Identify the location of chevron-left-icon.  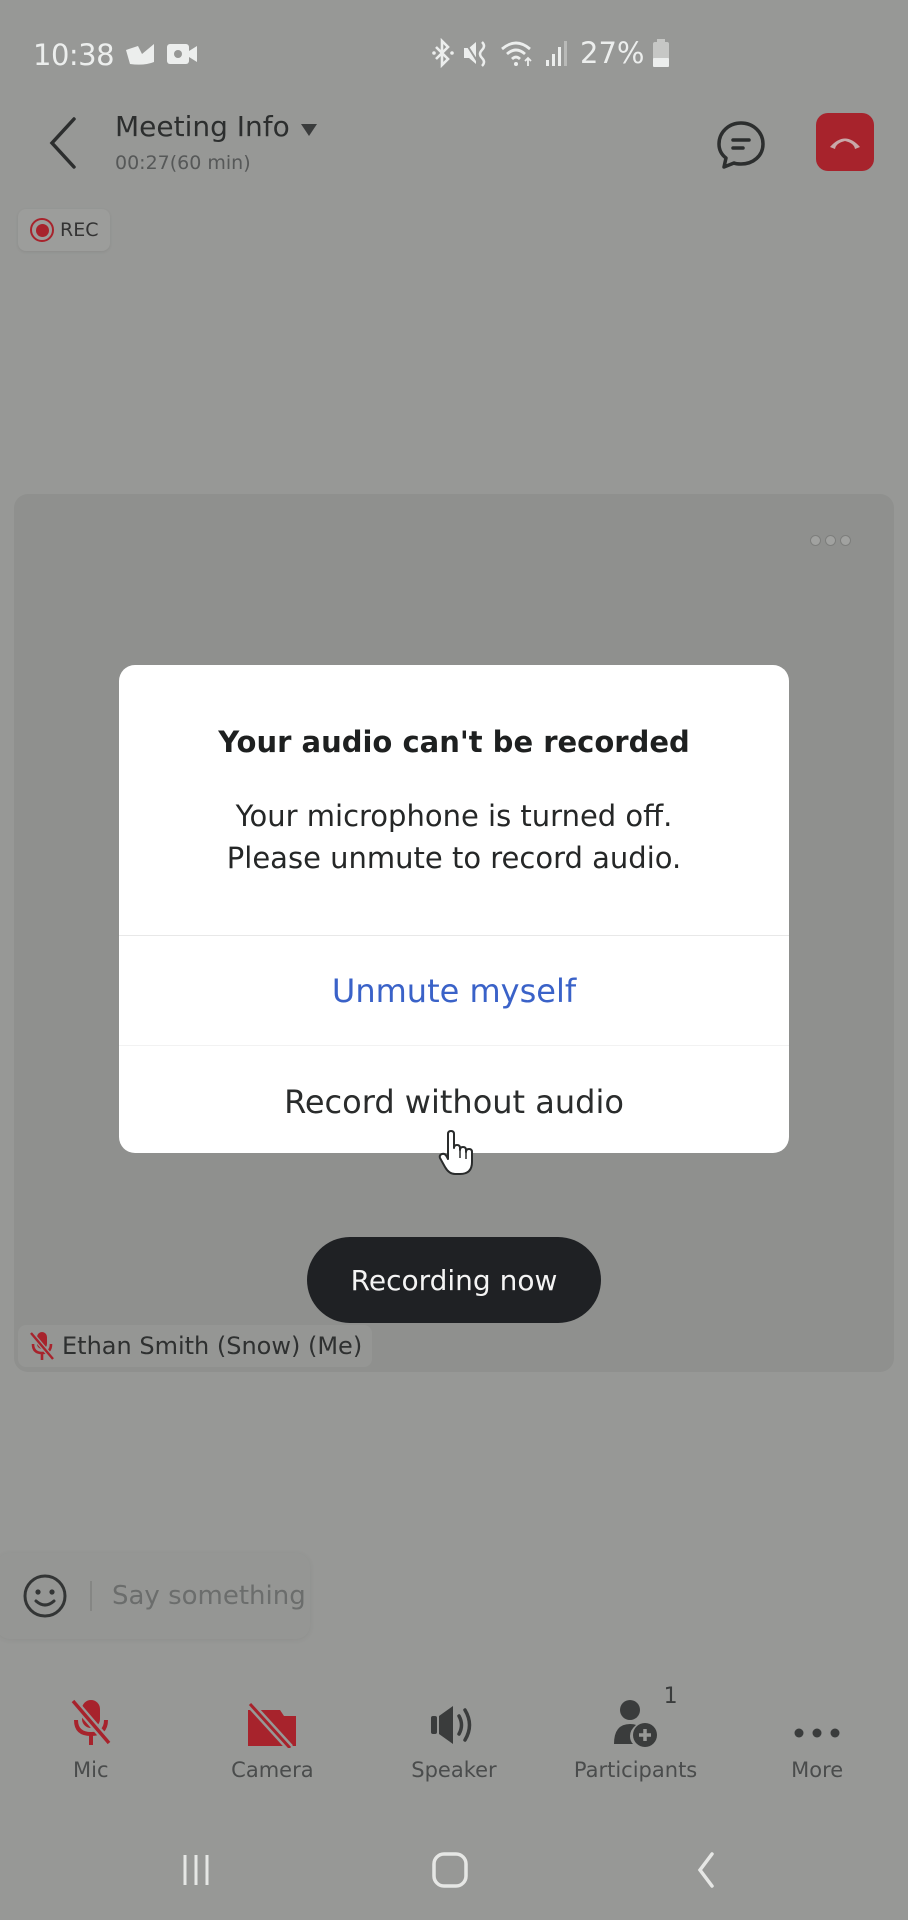
(62, 143).